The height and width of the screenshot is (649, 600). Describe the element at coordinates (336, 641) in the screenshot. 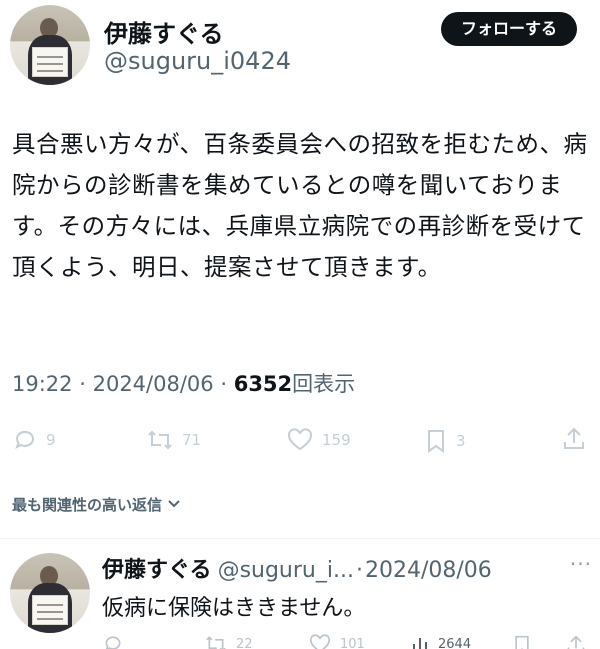

I see `reply-like-button: 101` at that location.